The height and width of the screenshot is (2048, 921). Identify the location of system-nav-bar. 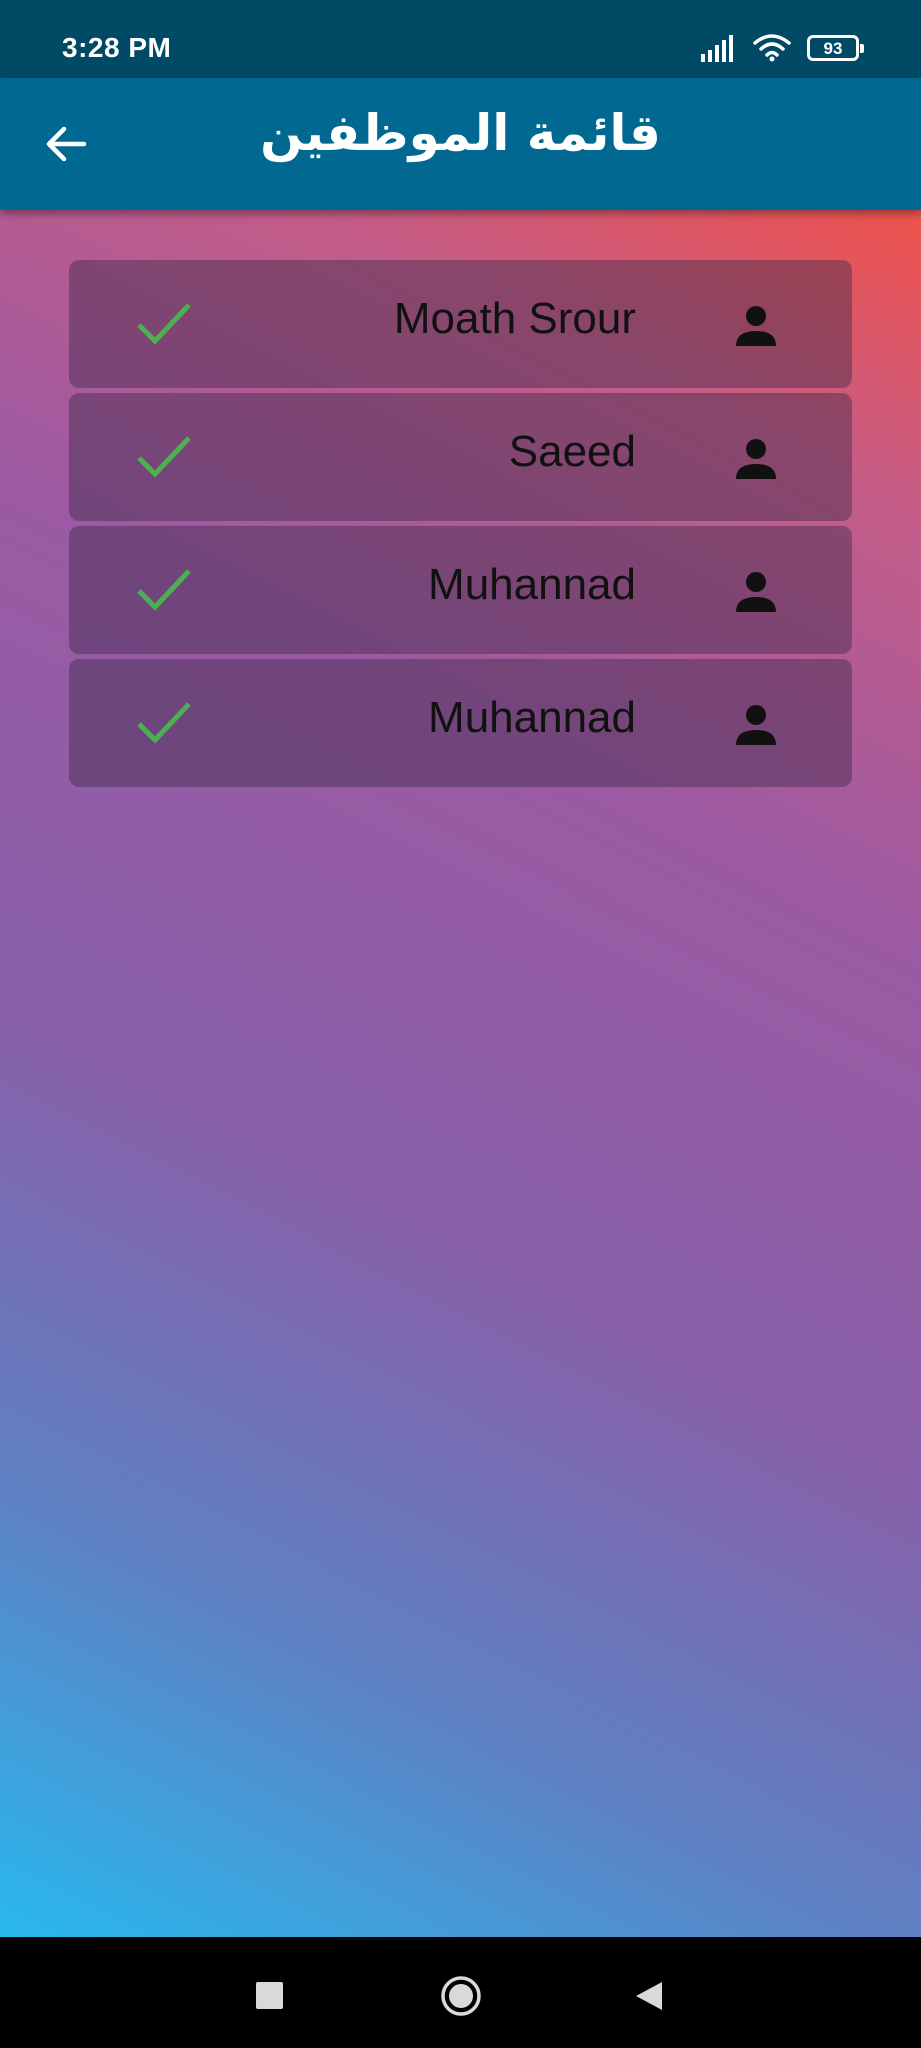
(460, 1992).